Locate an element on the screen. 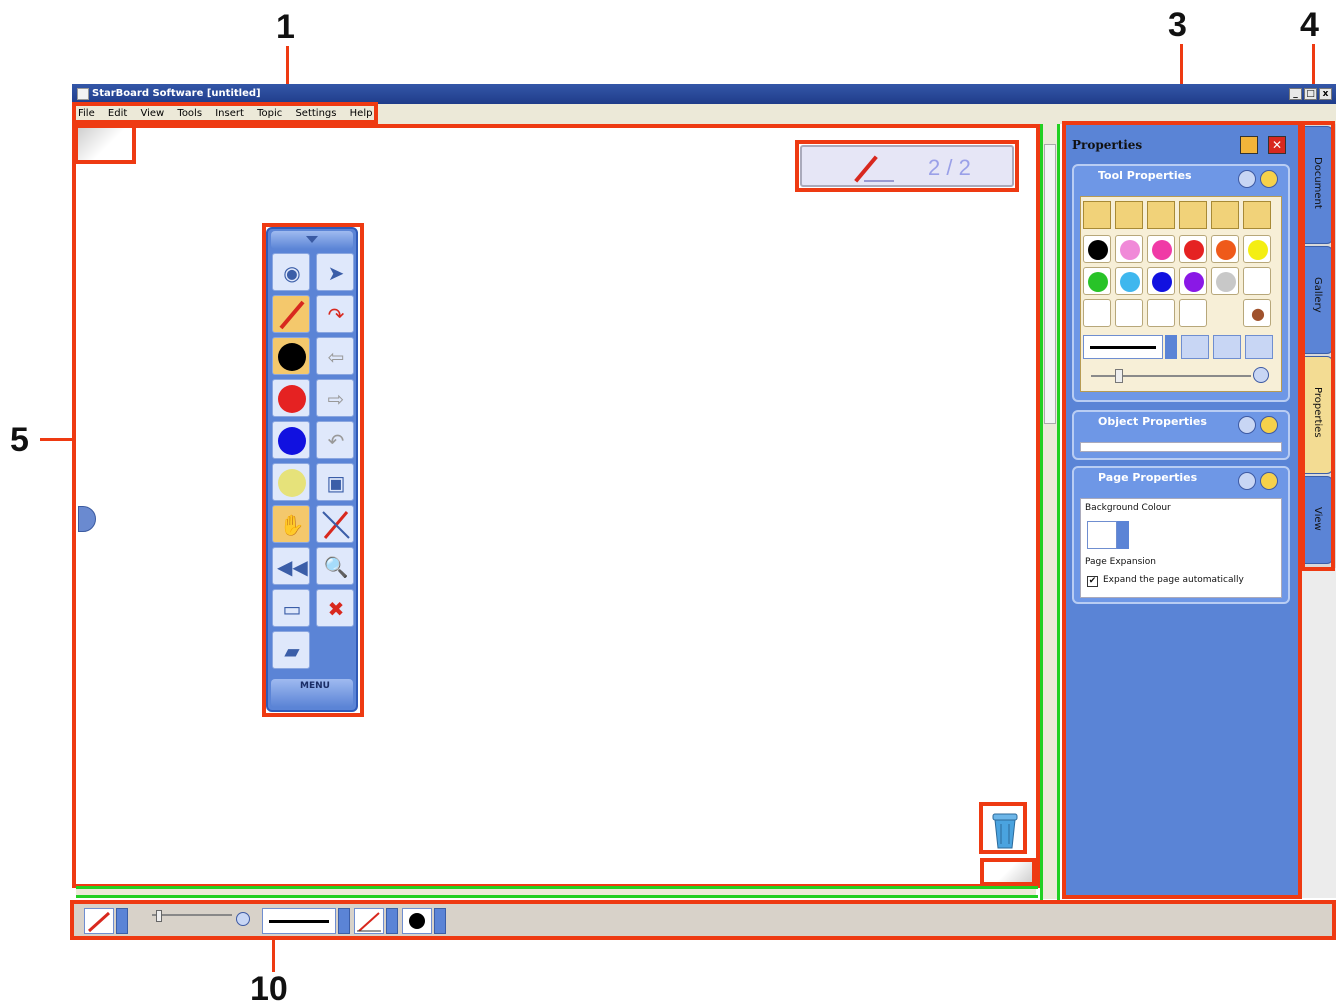  callout-box-page-curl-top is located at coordinates (105, 144).